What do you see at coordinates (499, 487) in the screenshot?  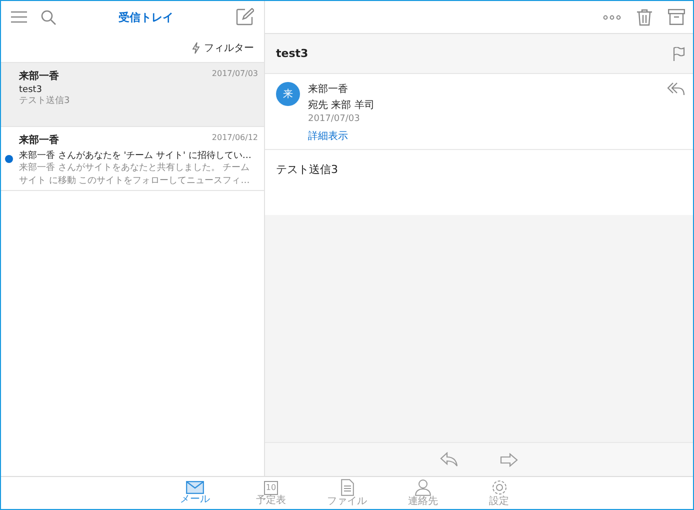 I see `settings-icon` at bounding box center [499, 487].